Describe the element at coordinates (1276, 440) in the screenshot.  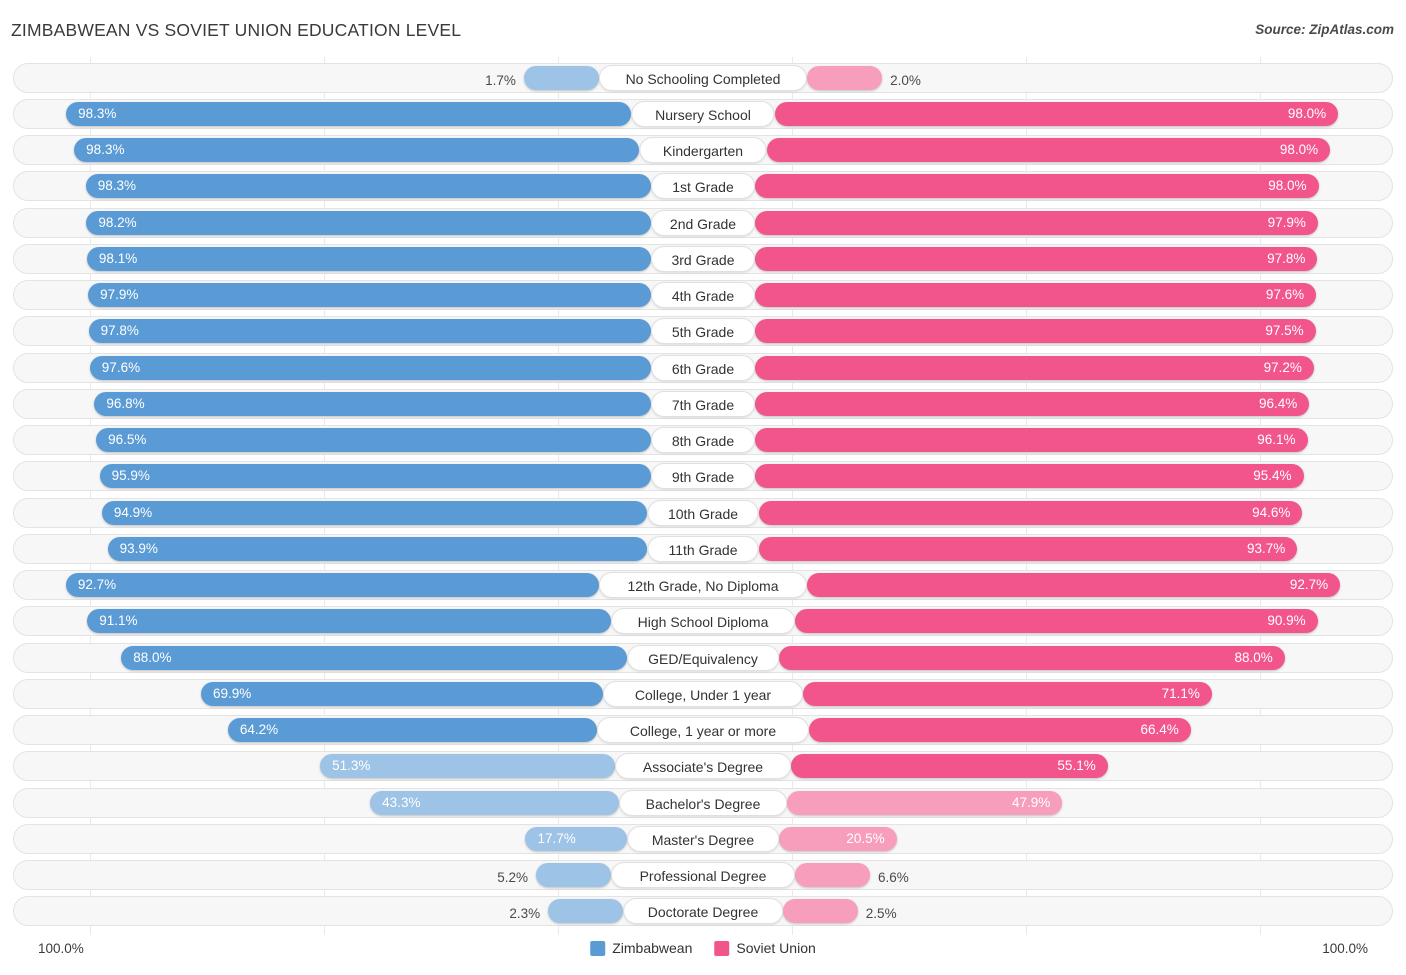
I see `bar-value-label: 96.1%` at that location.